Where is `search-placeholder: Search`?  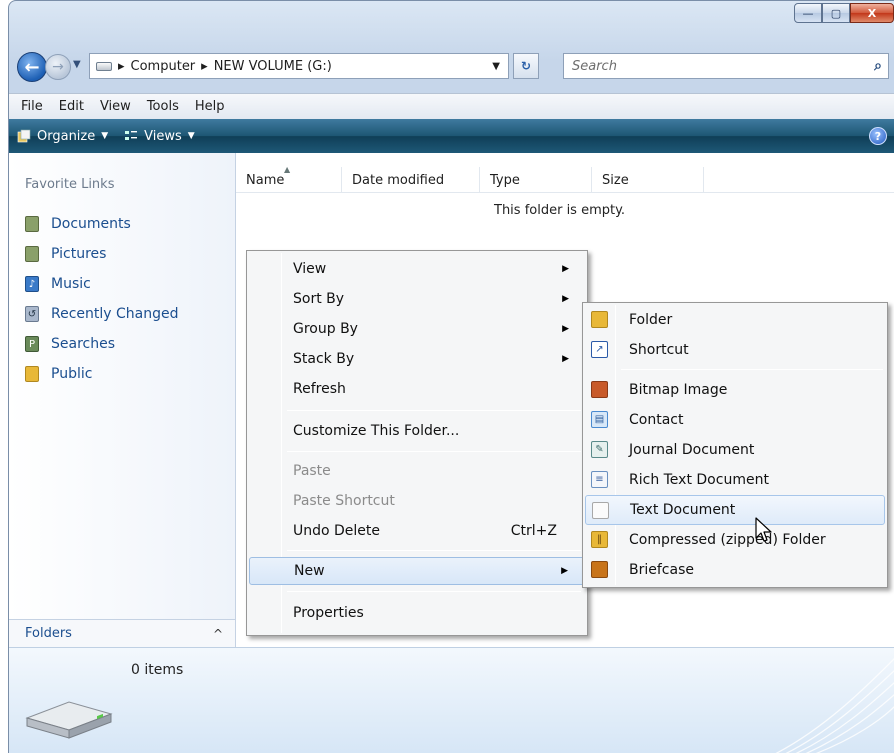
search-placeholder: Search is located at coordinates (594, 66).